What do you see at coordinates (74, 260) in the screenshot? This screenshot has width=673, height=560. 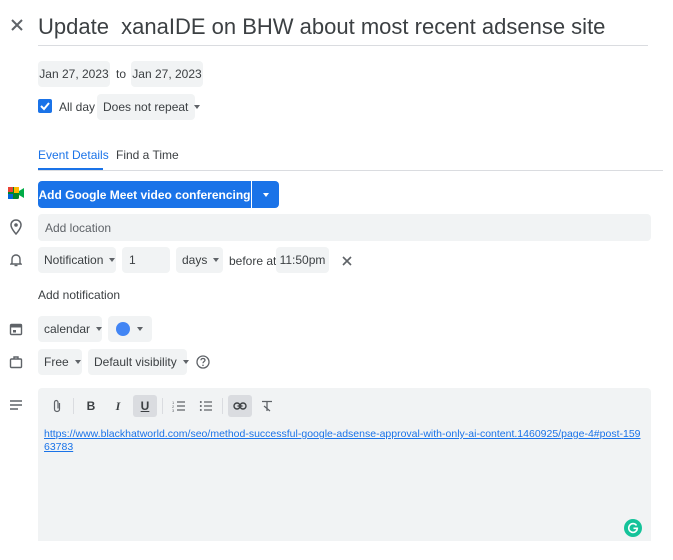 I see `notification-type-value: Notification` at bounding box center [74, 260].